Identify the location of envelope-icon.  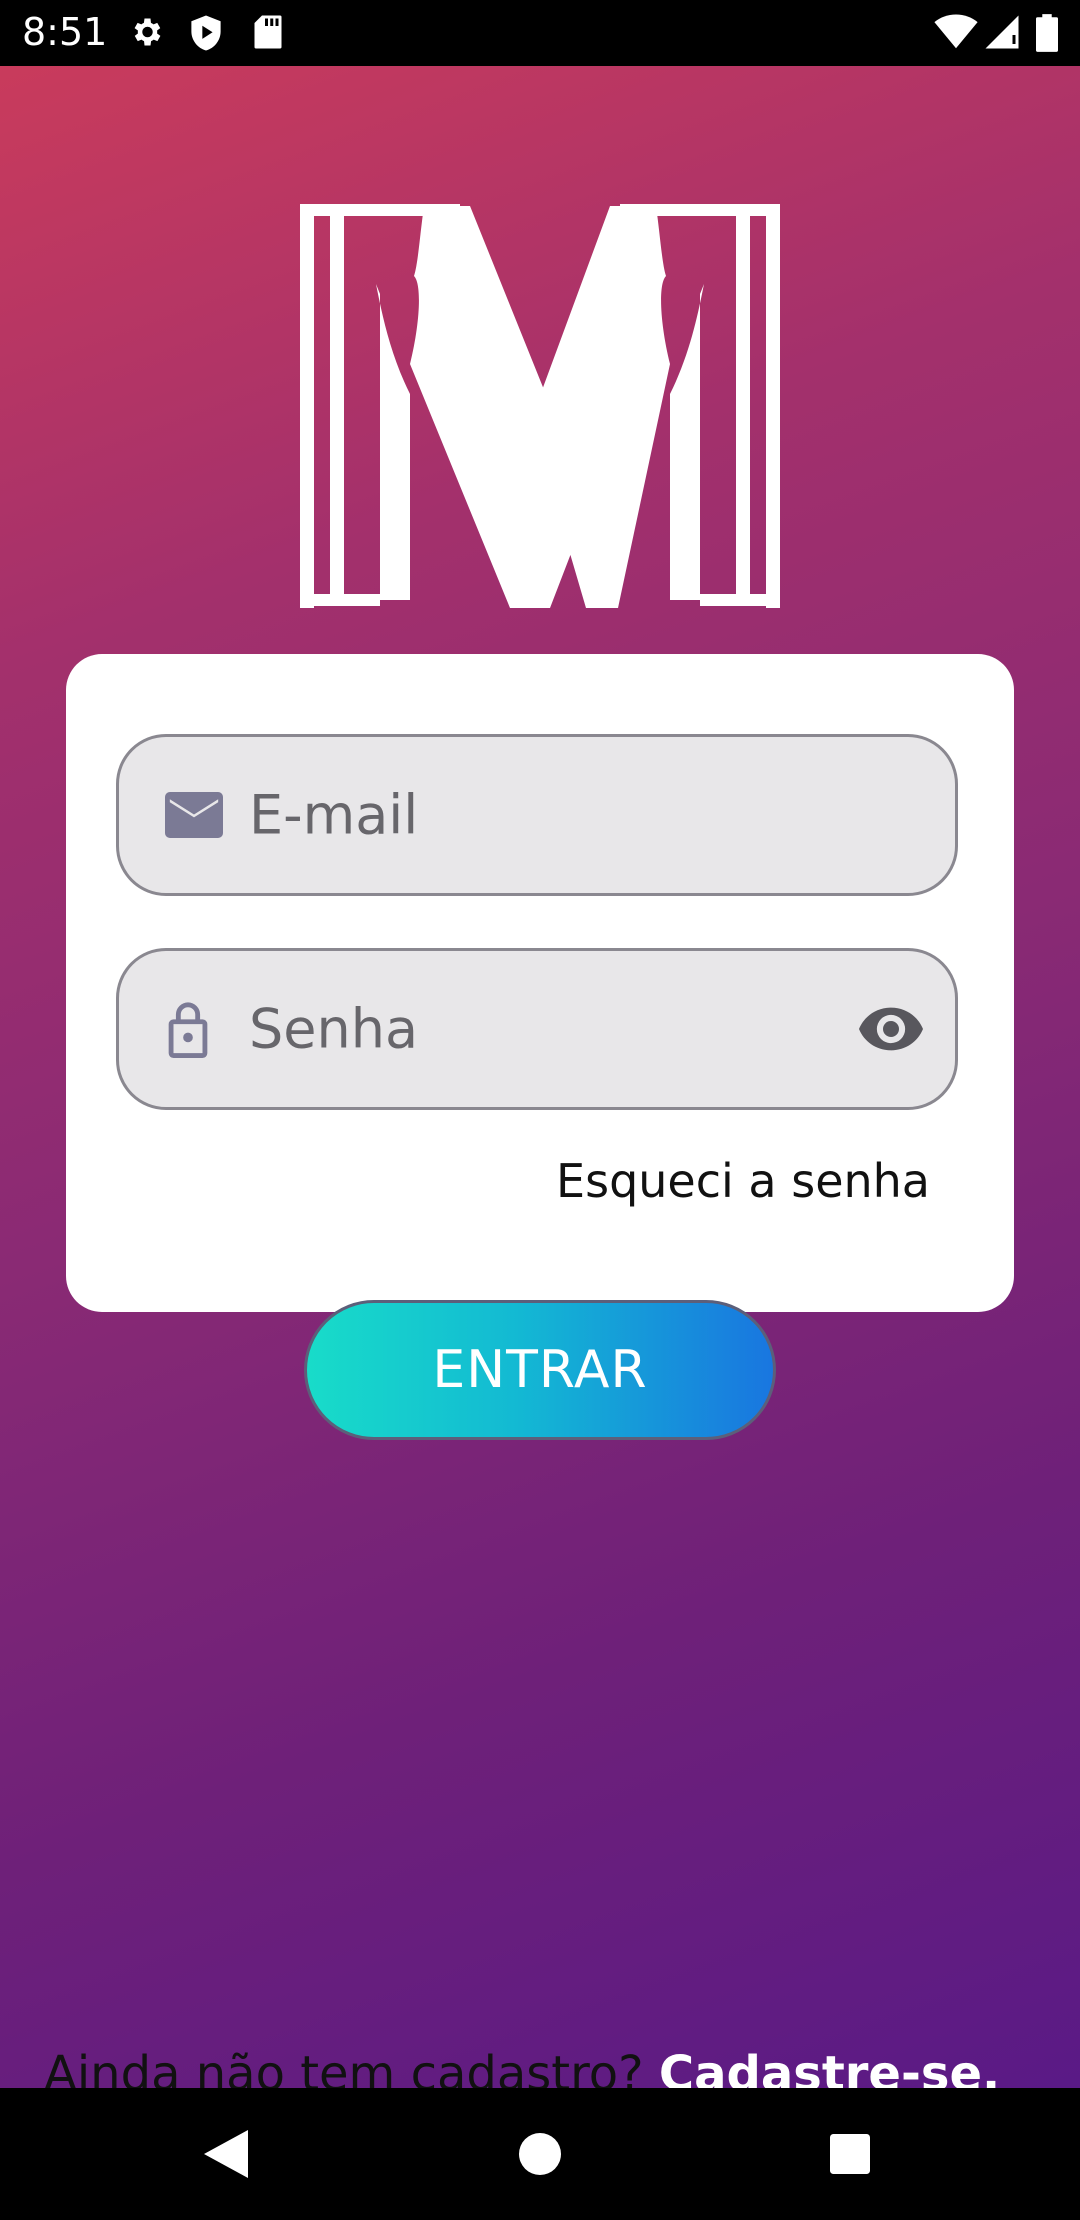
(194, 815).